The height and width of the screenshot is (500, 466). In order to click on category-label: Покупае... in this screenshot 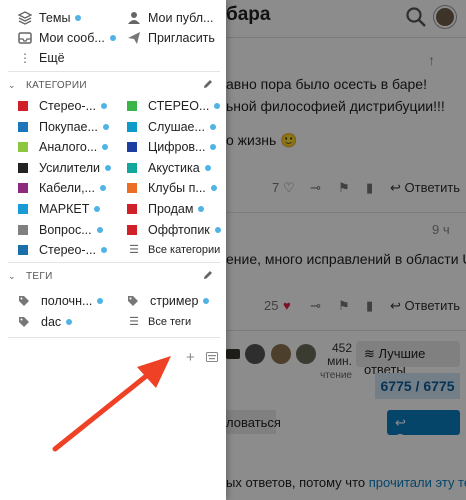, I will do `click(68, 126)`.